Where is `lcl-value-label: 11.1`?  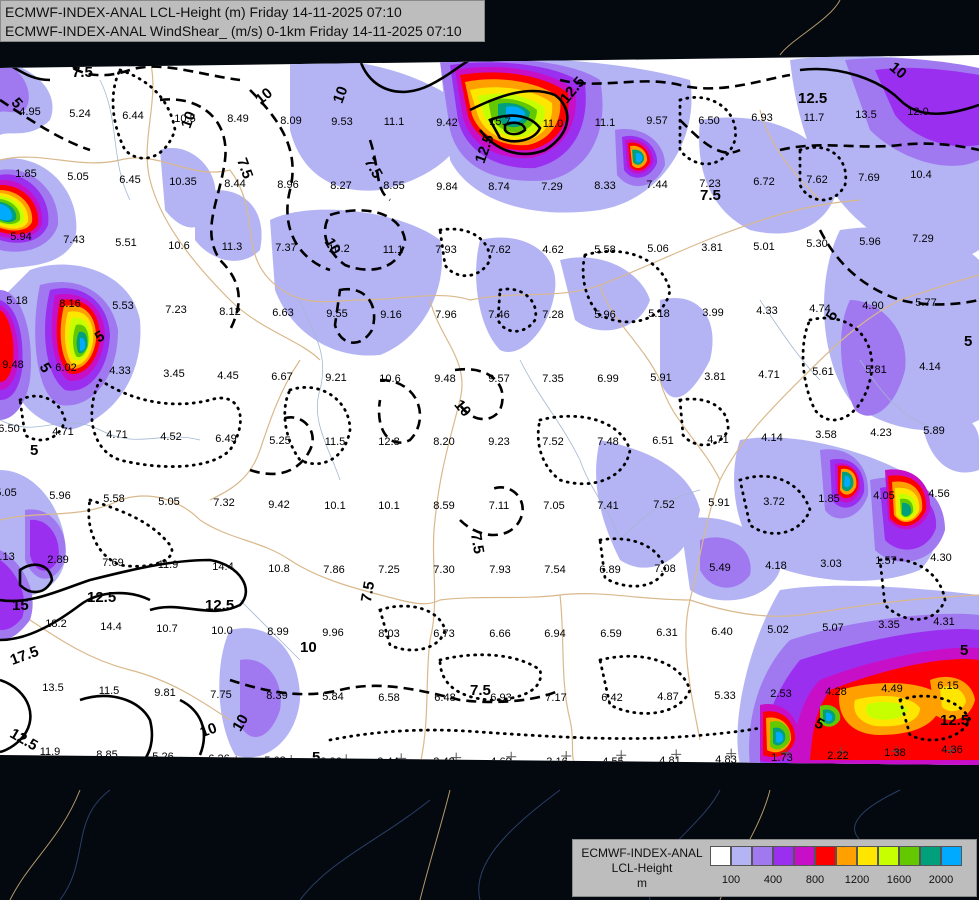 lcl-value-label: 11.1 is located at coordinates (394, 122).